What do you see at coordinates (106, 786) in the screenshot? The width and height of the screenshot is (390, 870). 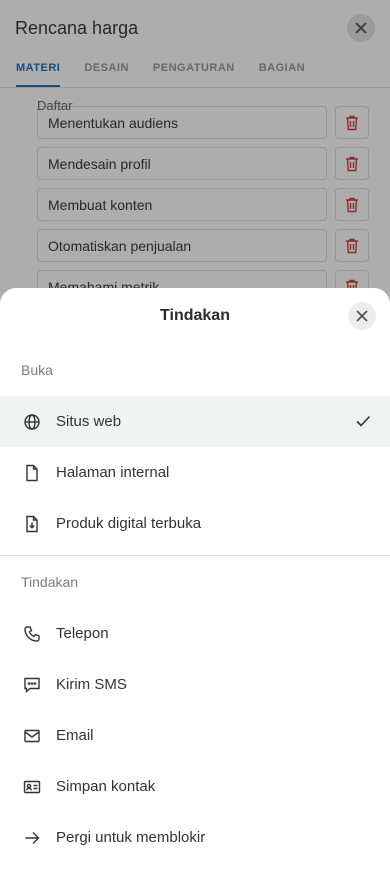 I see `menu-item-label: Simpan kontak` at bounding box center [106, 786].